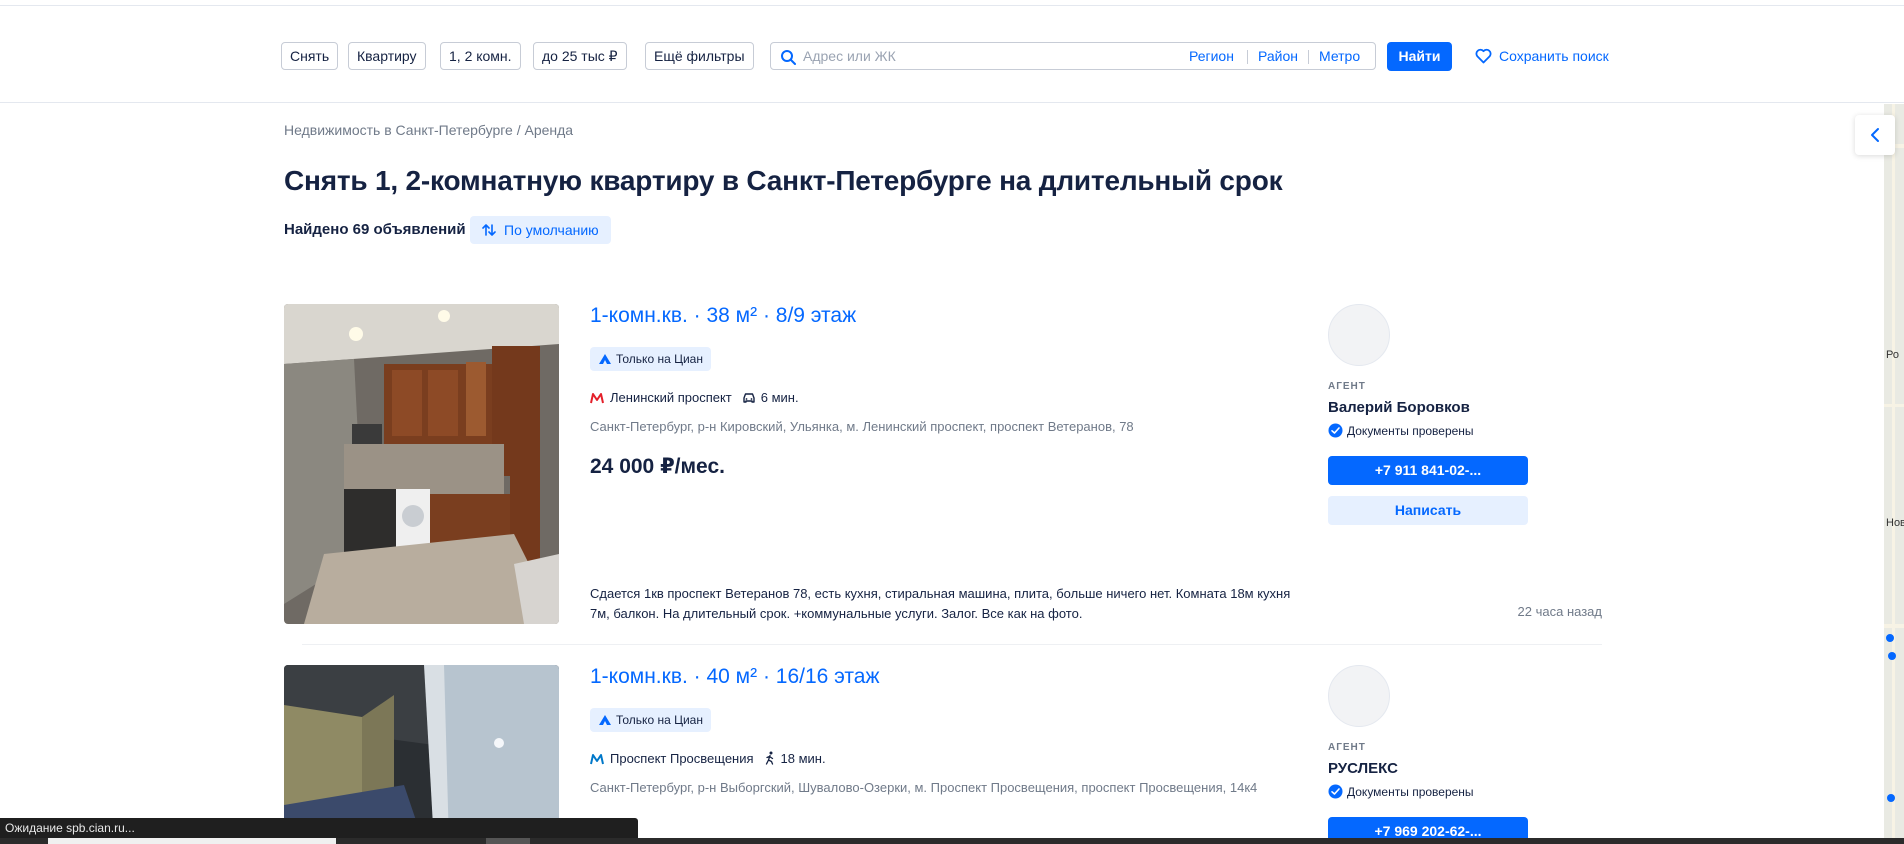 This screenshot has width=1904, height=844. I want to click on map-label: Нов, so click(1895, 523).